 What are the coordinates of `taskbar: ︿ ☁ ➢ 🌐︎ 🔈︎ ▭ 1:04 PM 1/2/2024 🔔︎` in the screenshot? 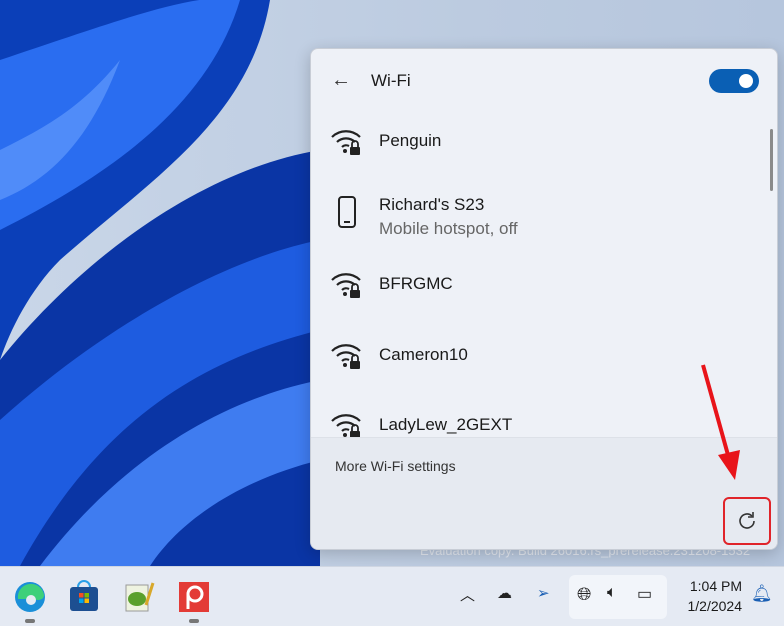 It's located at (392, 596).